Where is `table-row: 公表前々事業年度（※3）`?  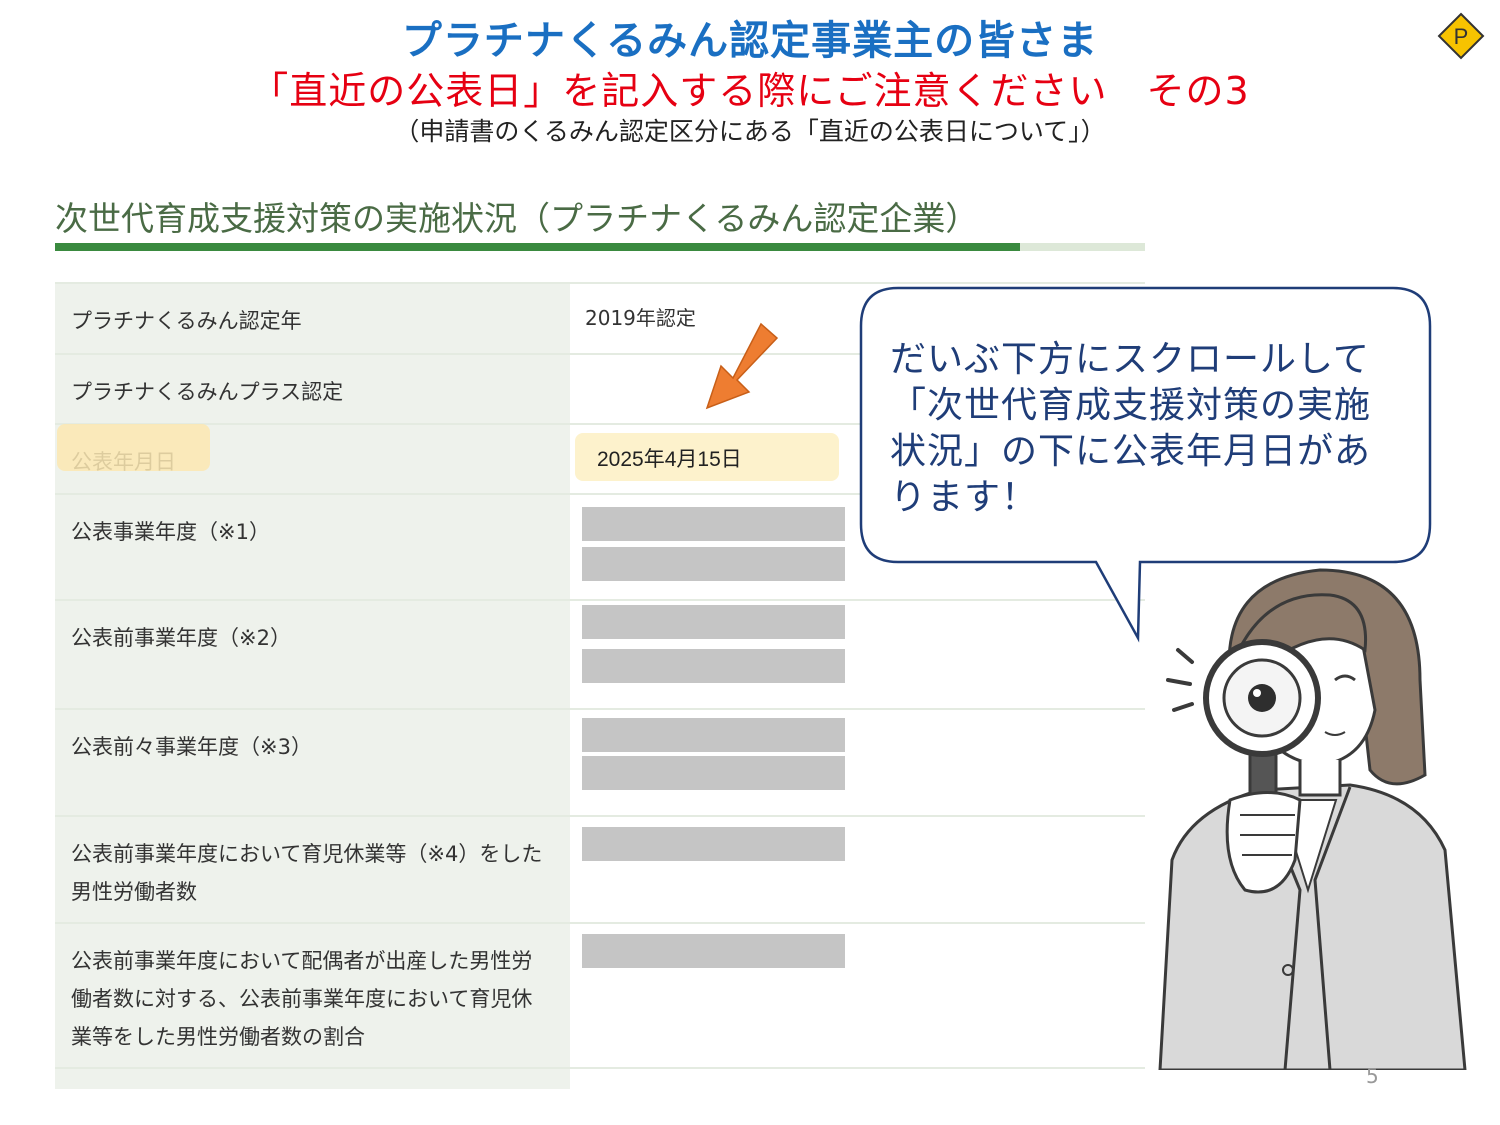
table-row: 公表前々事業年度（※3） is located at coordinates (600, 763).